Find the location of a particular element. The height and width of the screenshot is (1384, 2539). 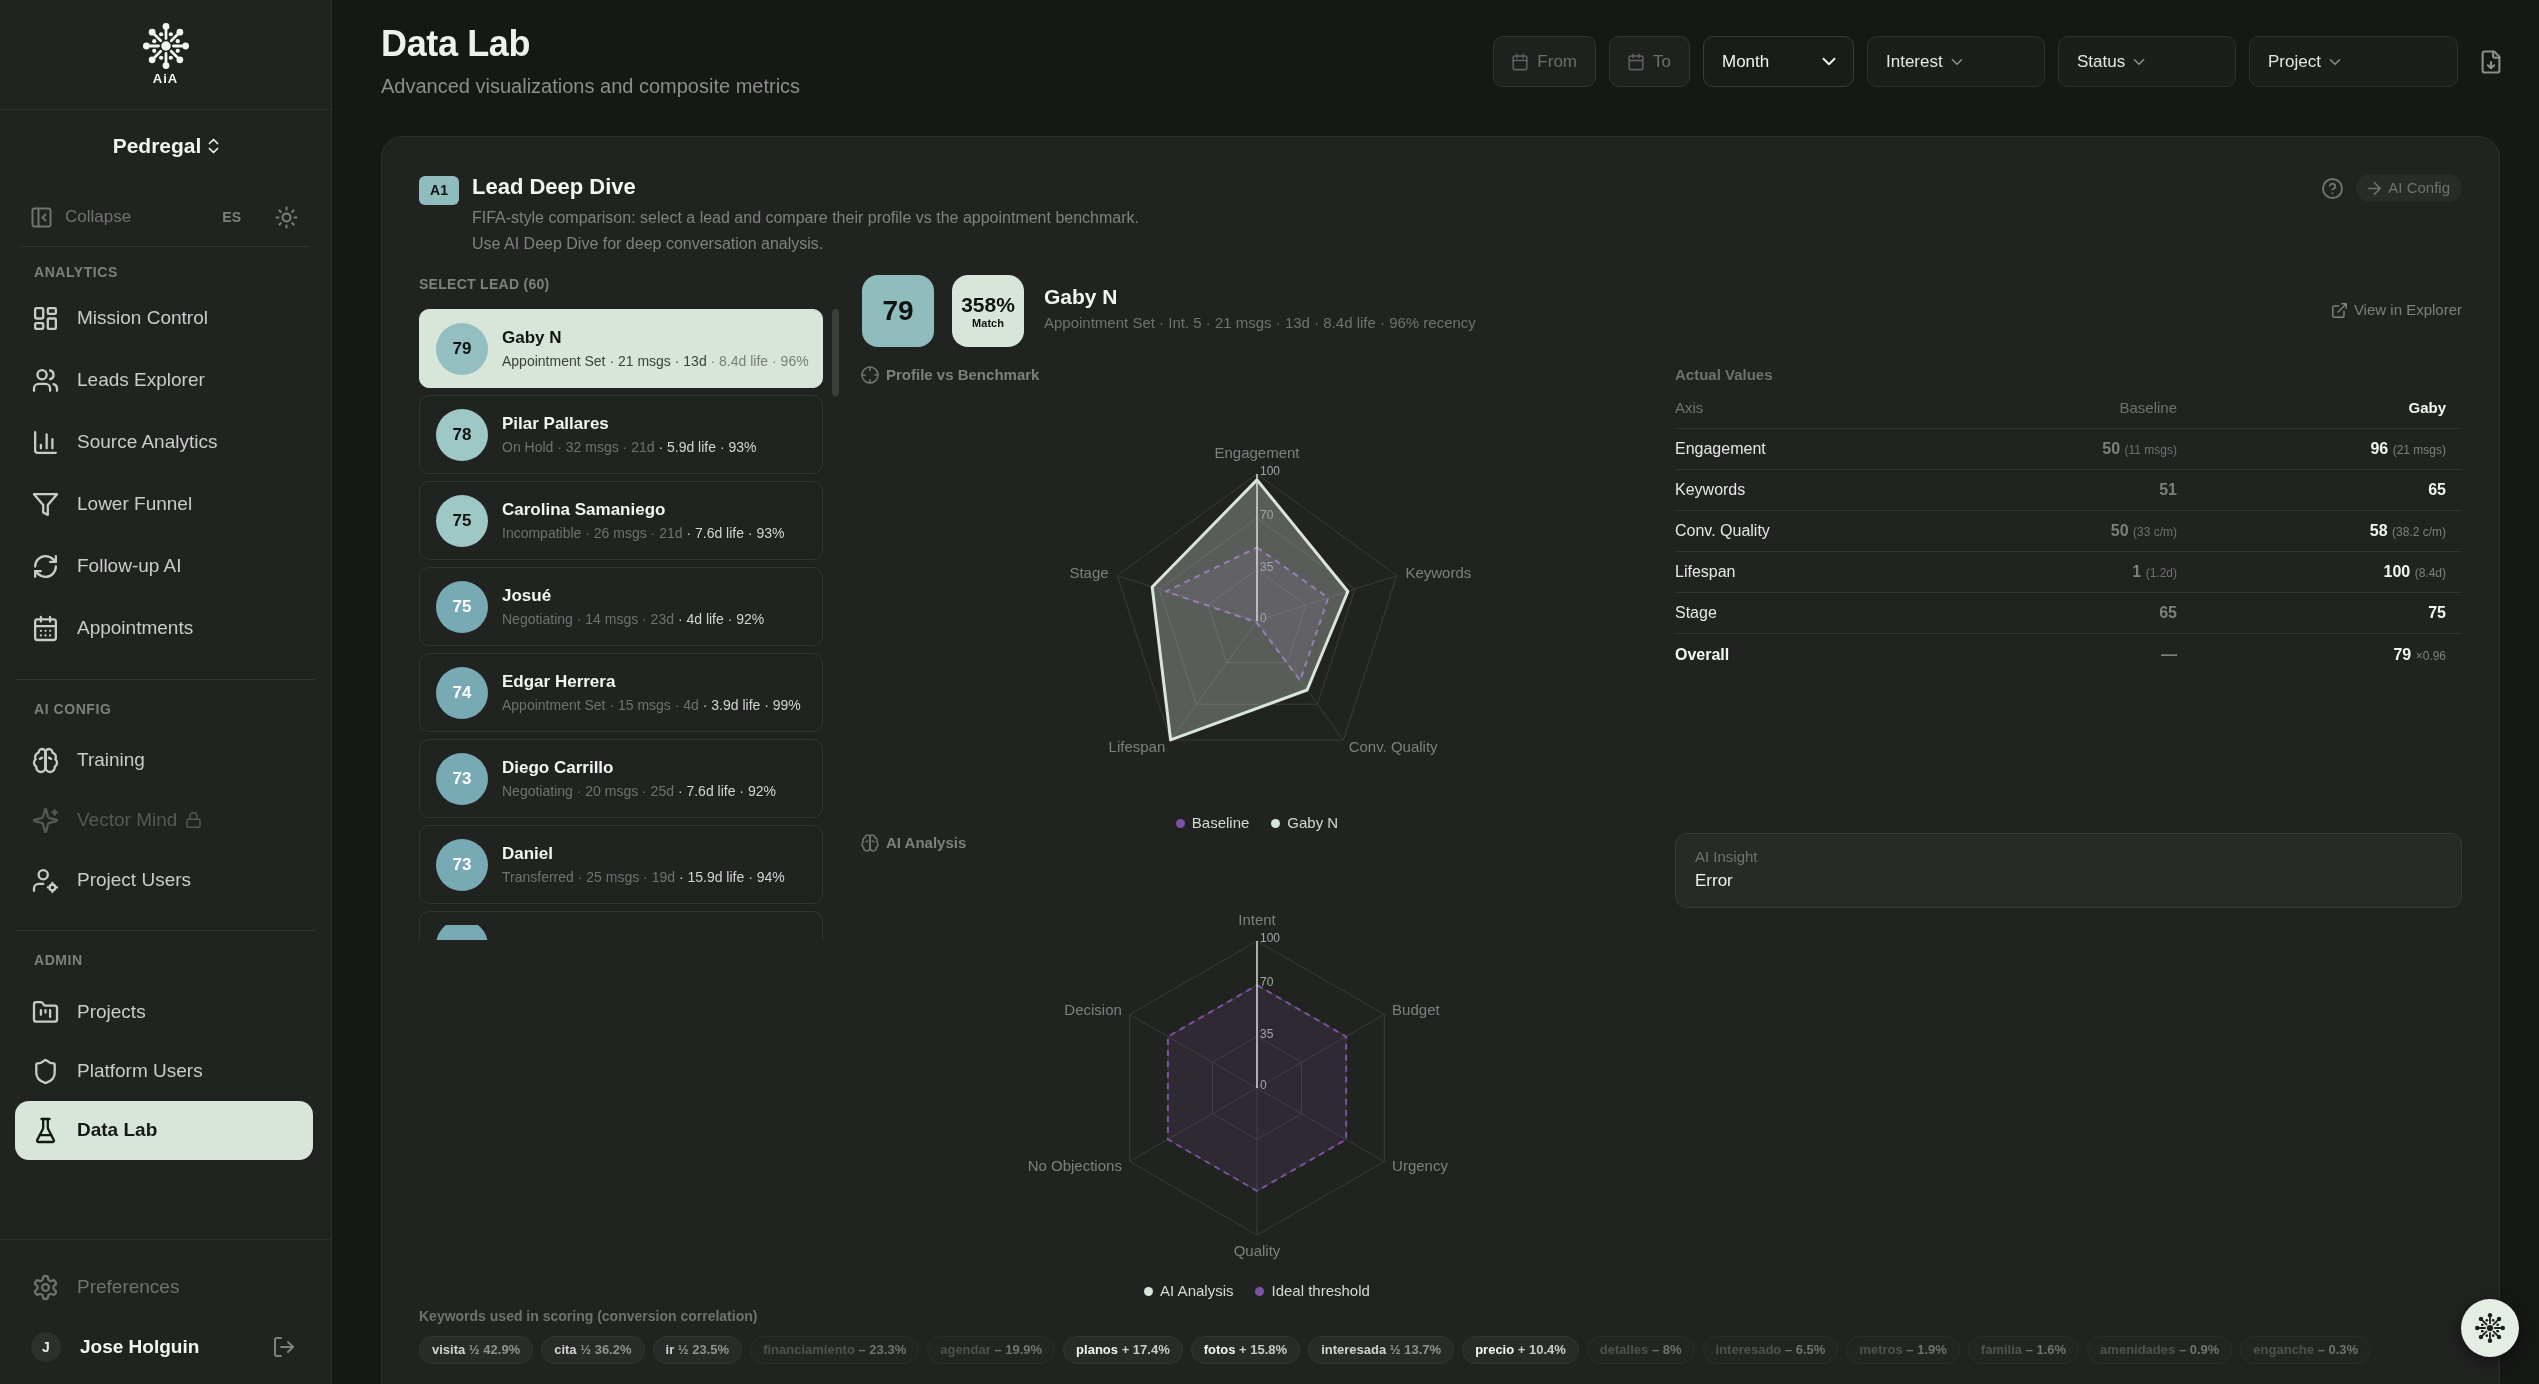

lead-name: Carolina Samaniego is located at coordinates (584, 510).